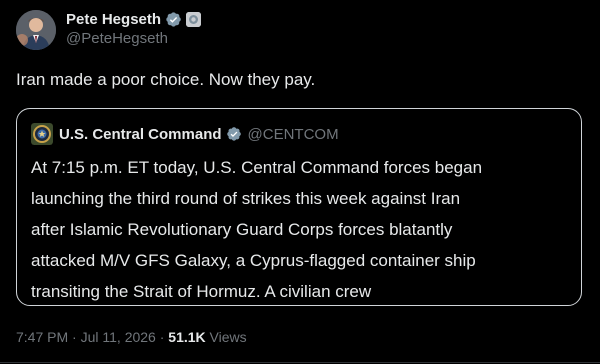 This screenshot has height=364, width=600. I want to click on author-block: Pete Hegseth @PeteHegseth, so click(134, 28).